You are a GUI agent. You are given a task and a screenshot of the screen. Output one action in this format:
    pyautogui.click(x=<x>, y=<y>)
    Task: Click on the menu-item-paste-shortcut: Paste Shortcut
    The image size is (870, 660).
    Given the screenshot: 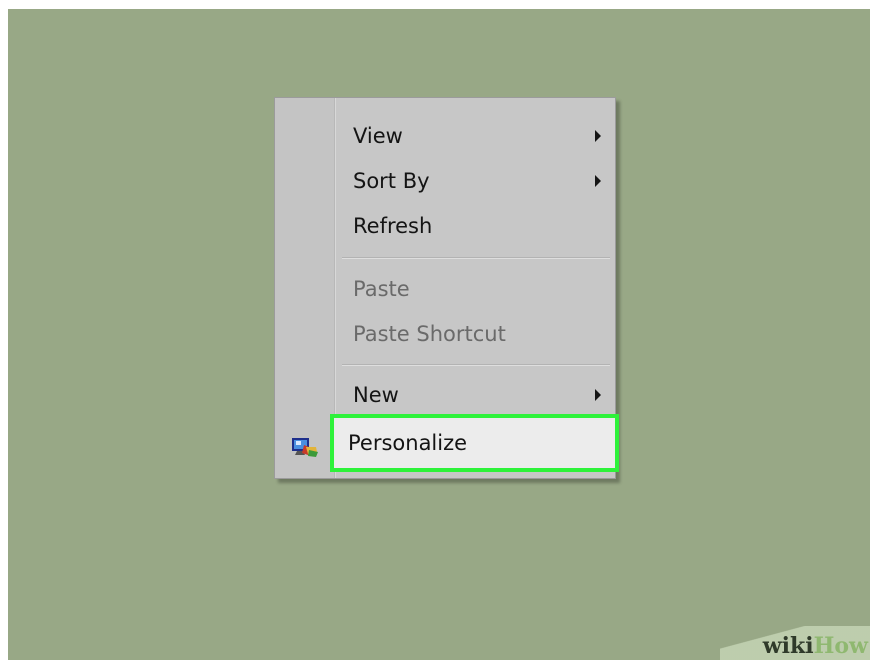 What is the action you would take?
    pyautogui.click(x=475, y=334)
    